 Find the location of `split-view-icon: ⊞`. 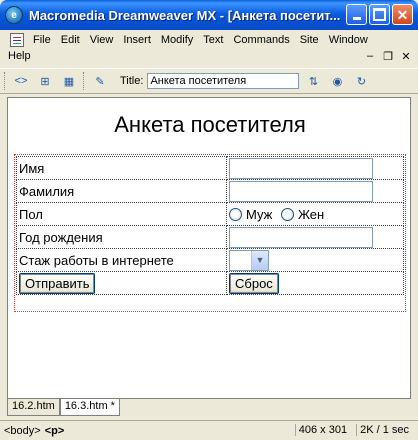

split-view-icon: ⊞ is located at coordinates (45, 81).